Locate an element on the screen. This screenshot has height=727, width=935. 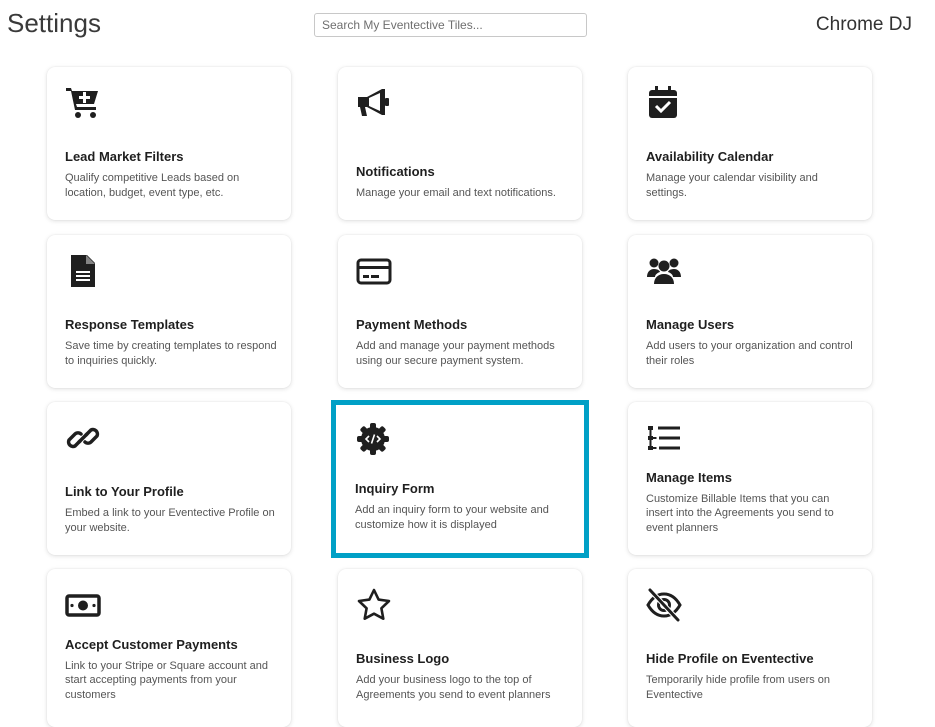
link-icon is located at coordinates (83, 438).